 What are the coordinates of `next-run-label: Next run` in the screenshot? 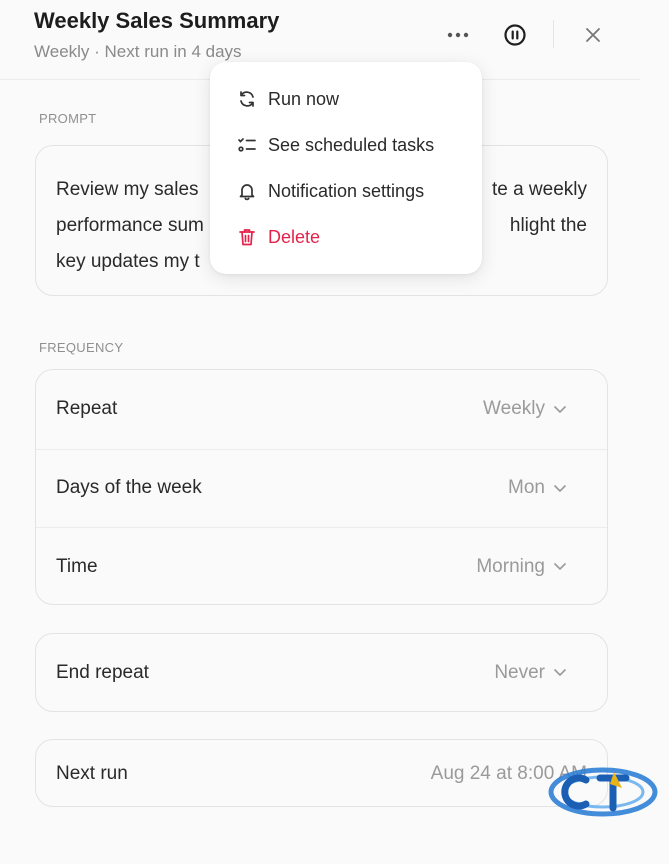 It's located at (92, 773).